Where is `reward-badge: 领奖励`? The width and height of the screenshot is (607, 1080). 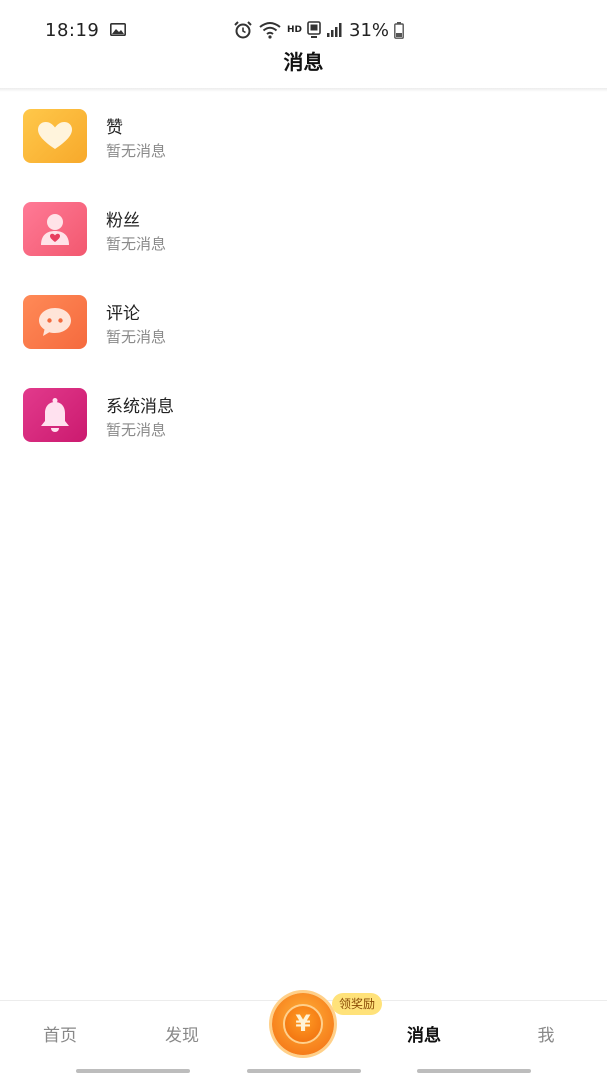
reward-badge: 领奖励 is located at coordinates (357, 1004).